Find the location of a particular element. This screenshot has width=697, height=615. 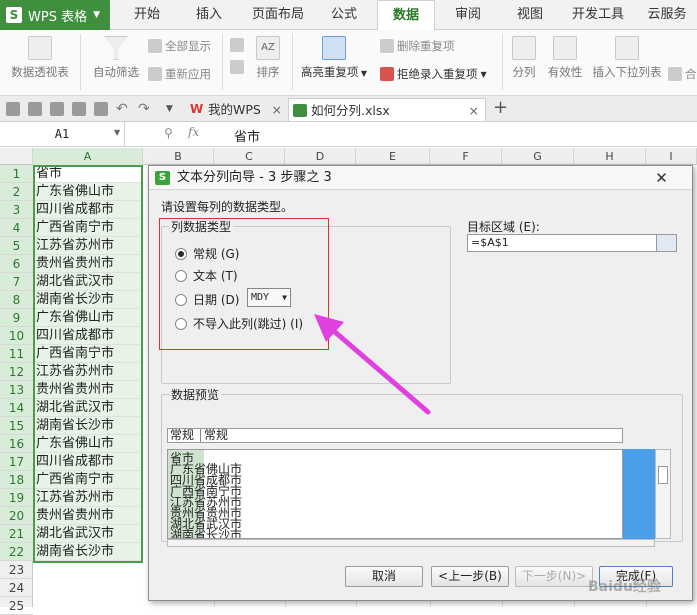

folder-icon is located at coordinates (13, 109).